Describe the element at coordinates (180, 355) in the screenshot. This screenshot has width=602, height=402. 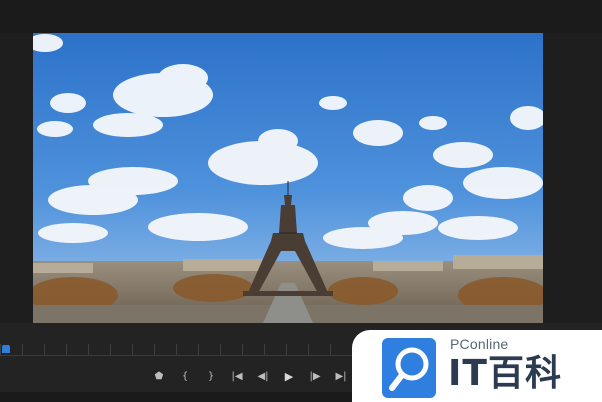
I see `ruler-baseline` at that location.